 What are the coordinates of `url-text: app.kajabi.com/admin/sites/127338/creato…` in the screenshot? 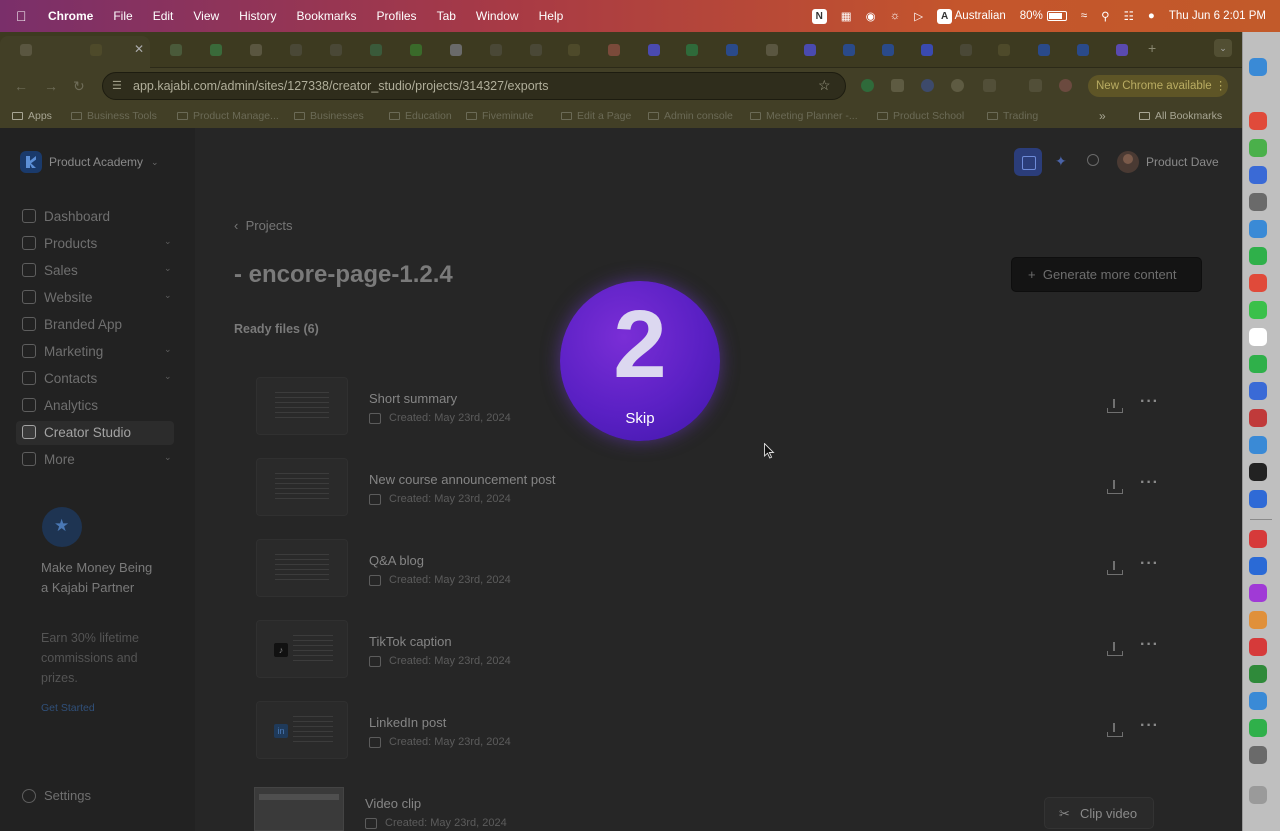 It's located at (341, 86).